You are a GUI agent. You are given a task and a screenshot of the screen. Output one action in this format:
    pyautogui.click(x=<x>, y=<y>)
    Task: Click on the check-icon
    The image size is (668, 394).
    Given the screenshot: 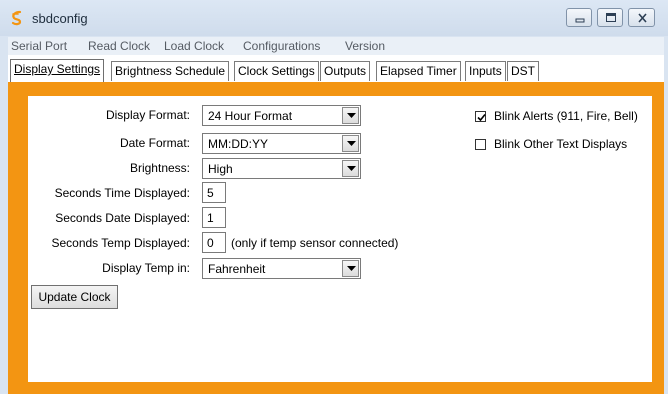 What is the action you would take?
    pyautogui.click(x=481, y=117)
    